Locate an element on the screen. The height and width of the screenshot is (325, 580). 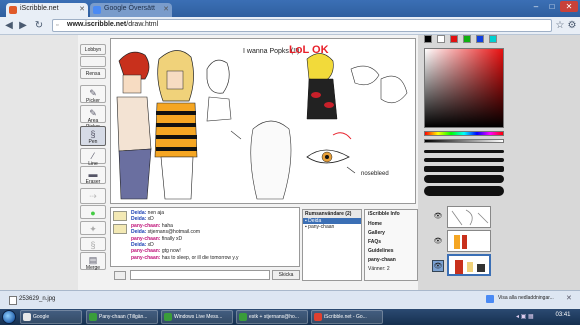
chat-avatar is located at coordinates (120, 229).